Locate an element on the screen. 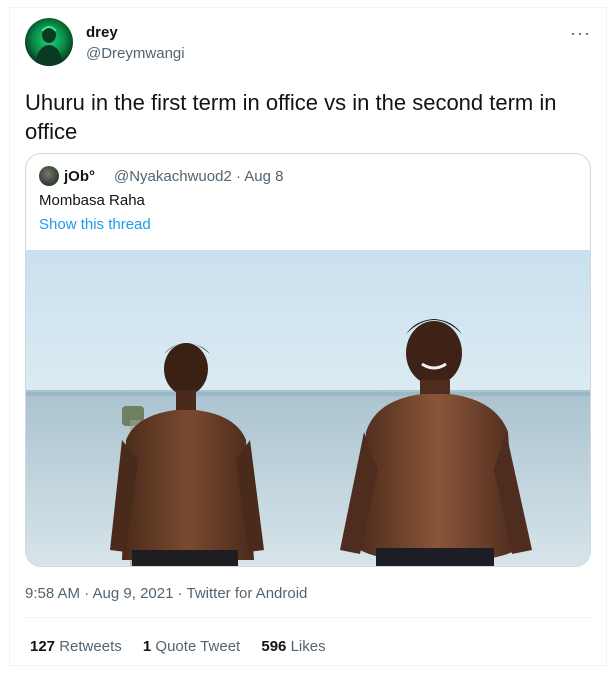  show-thread-link: Show this thread is located at coordinates (95, 224).